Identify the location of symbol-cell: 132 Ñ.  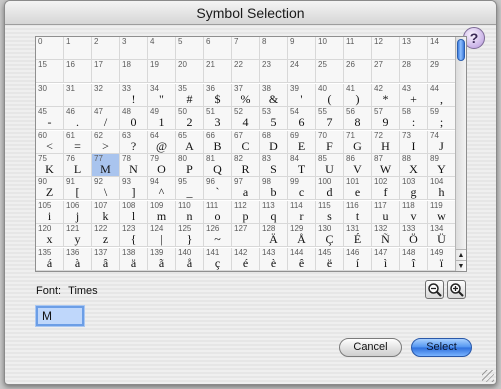
(386, 236).